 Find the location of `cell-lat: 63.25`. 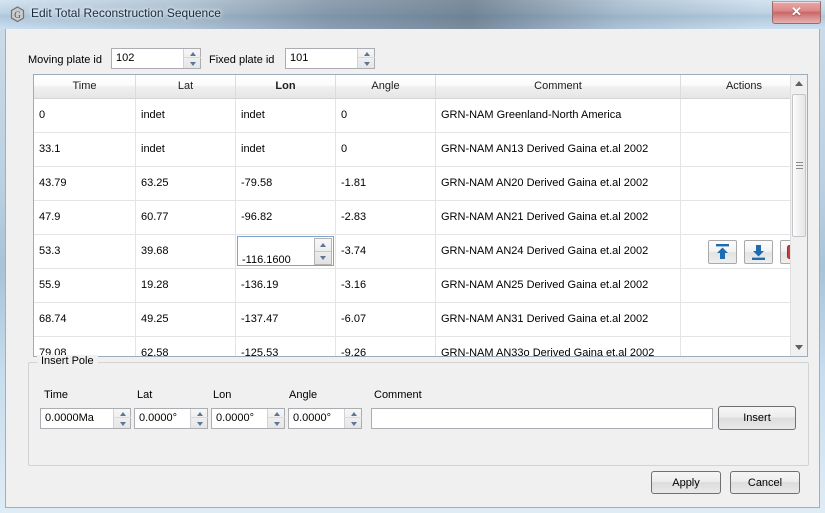

cell-lat: 63.25 is located at coordinates (186, 183).